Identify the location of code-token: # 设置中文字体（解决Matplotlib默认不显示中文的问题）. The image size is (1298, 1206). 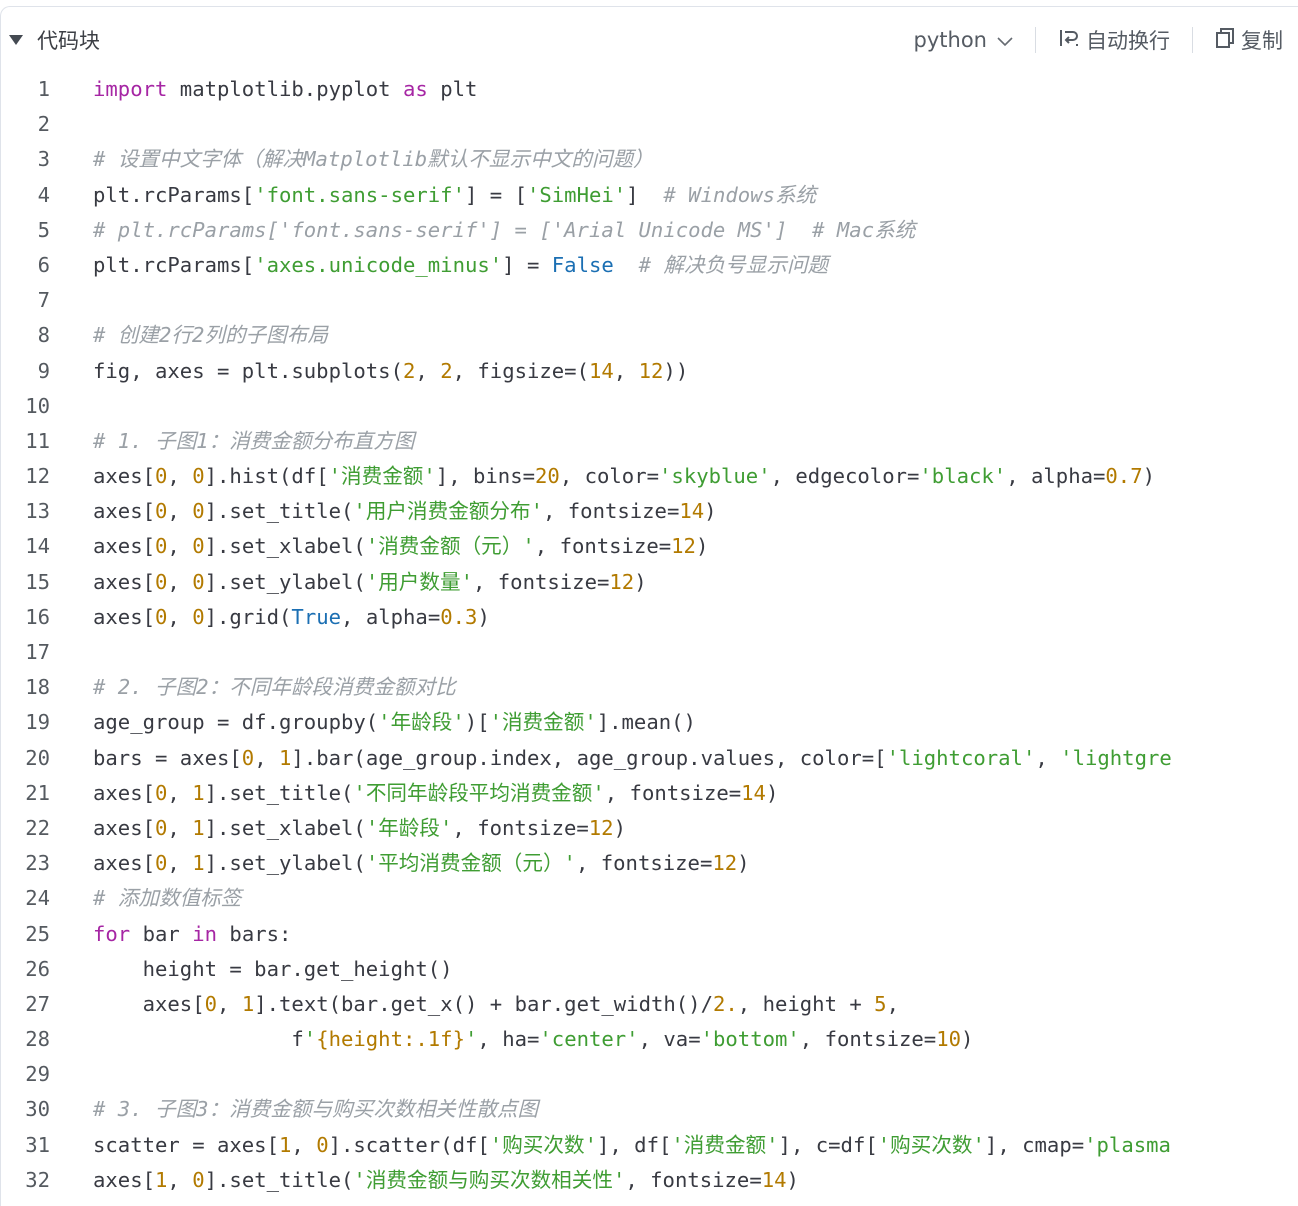
(373, 159).